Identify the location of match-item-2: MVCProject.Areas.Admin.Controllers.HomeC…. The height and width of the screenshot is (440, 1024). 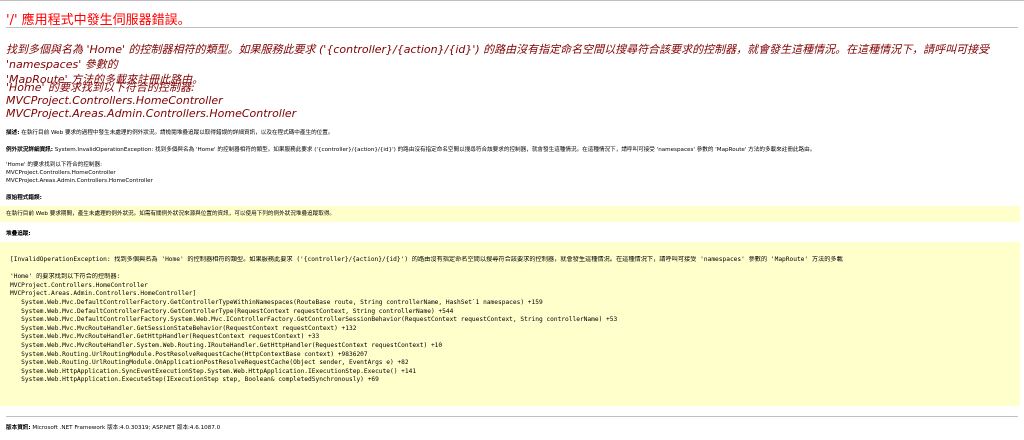
(151, 113).